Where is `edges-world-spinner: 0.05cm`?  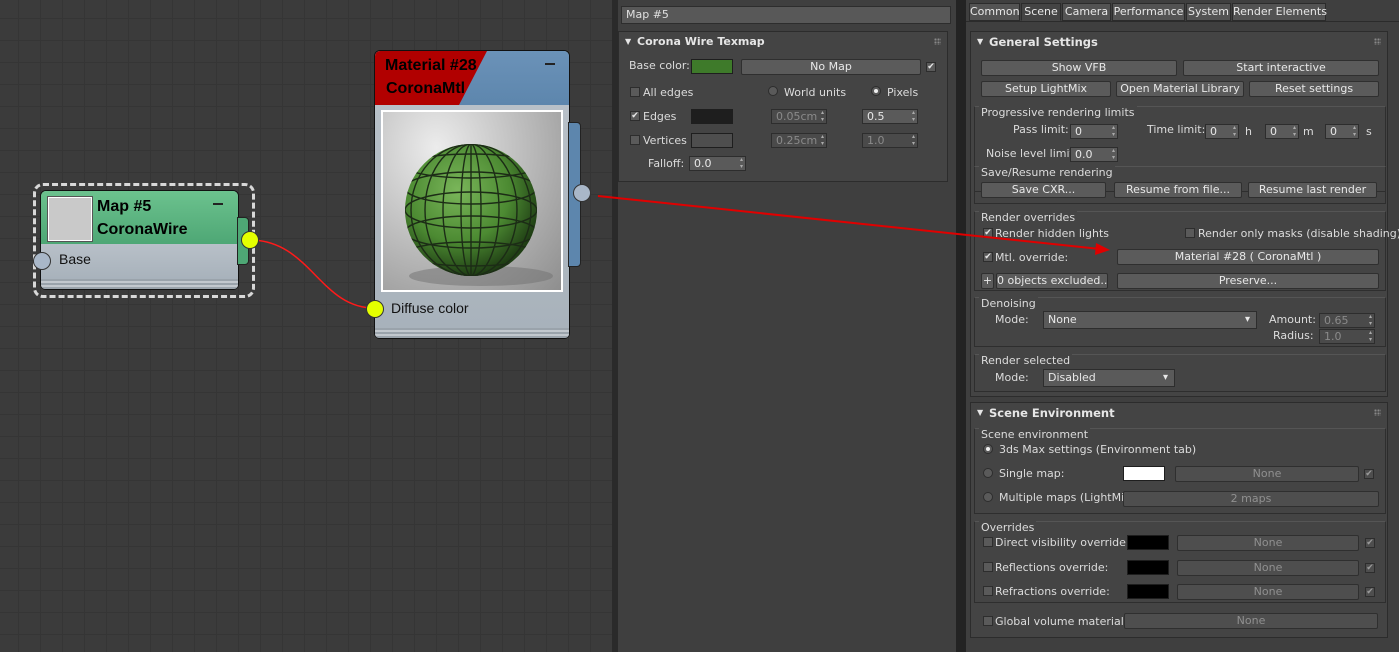 edges-world-spinner: 0.05cm is located at coordinates (799, 116).